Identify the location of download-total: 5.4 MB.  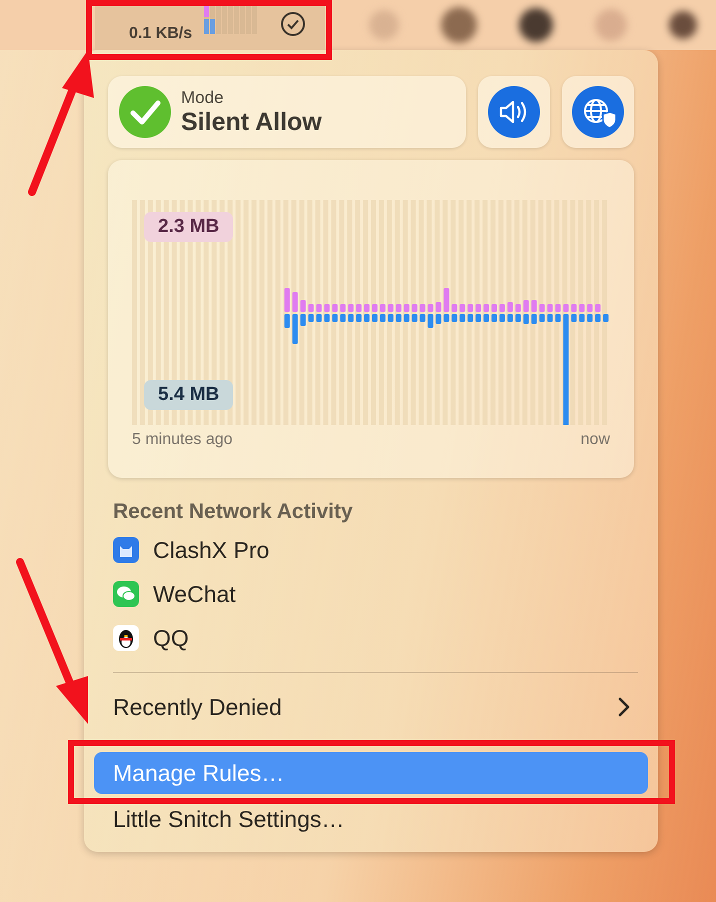
(189, 395).